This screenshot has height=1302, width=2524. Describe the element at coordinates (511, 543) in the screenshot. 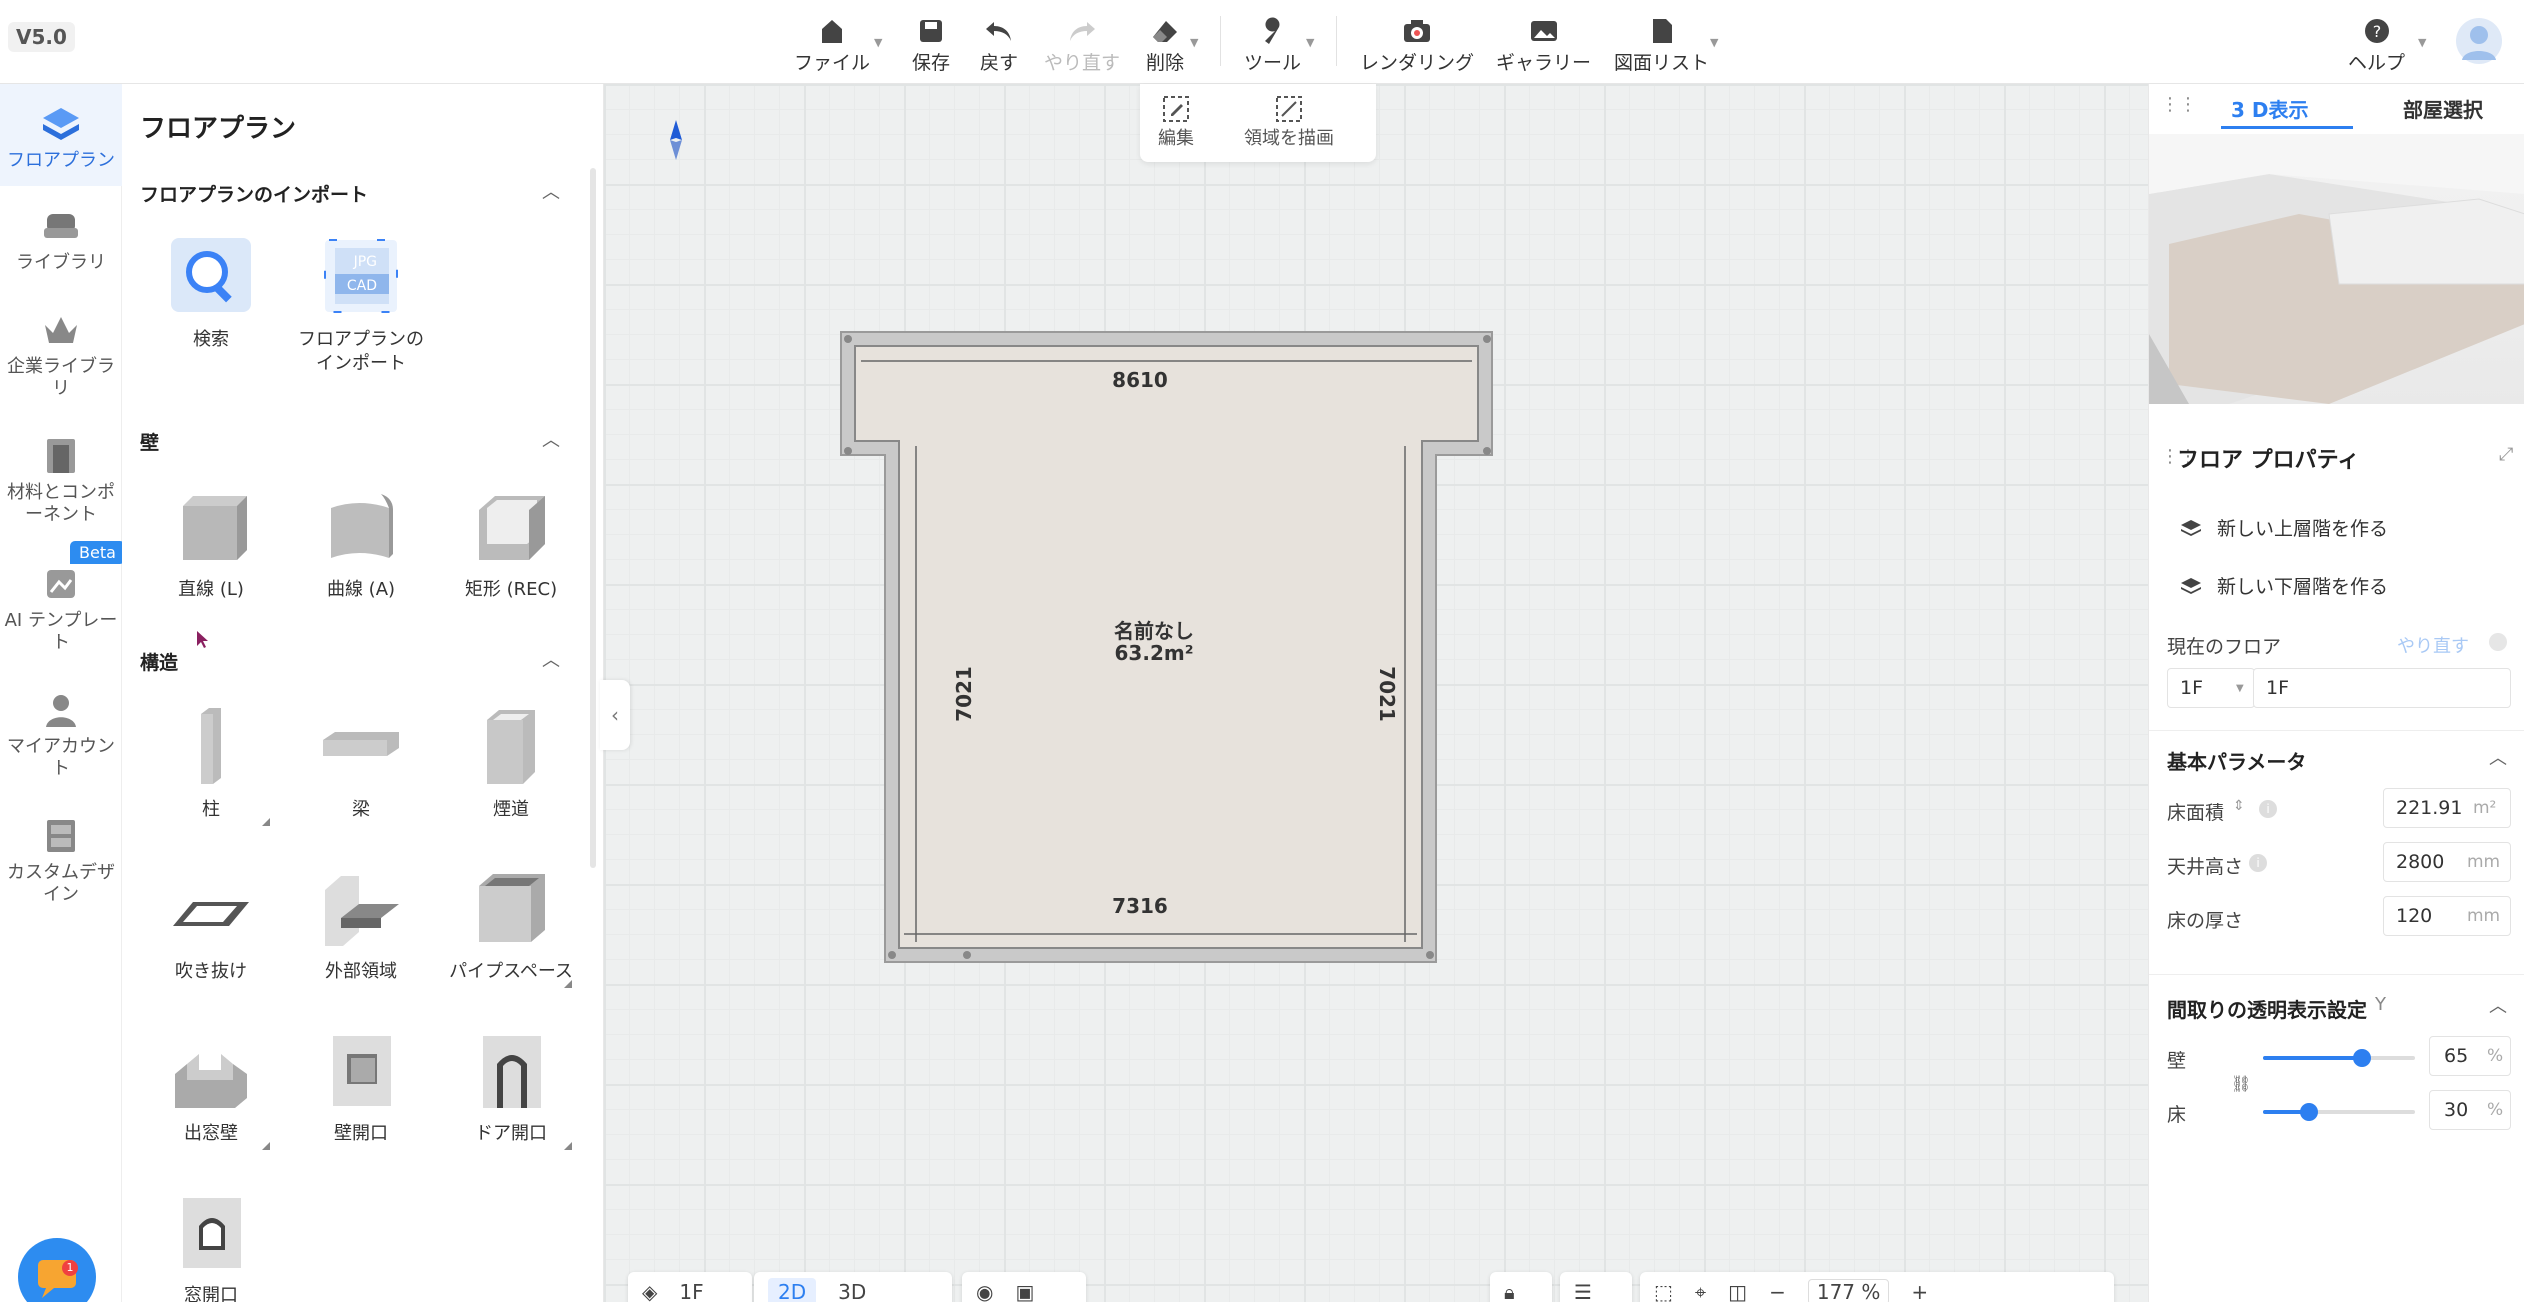

I see `wall-rect-item: 矩形 (REC)` at that location.